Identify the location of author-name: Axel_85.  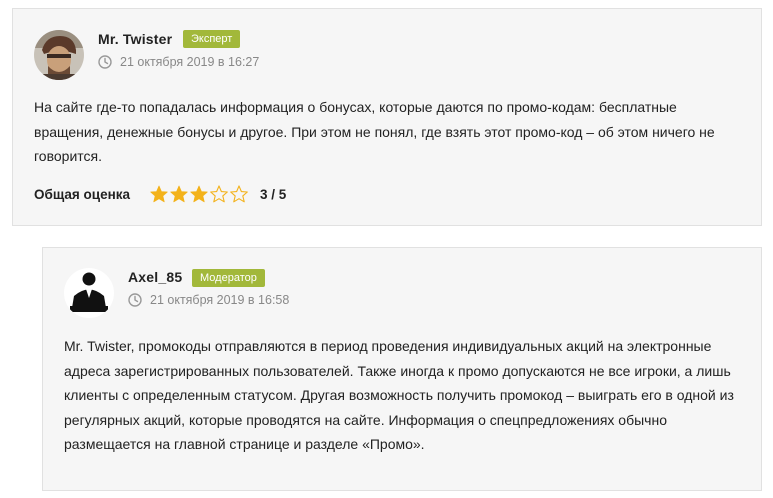
(155, 277).